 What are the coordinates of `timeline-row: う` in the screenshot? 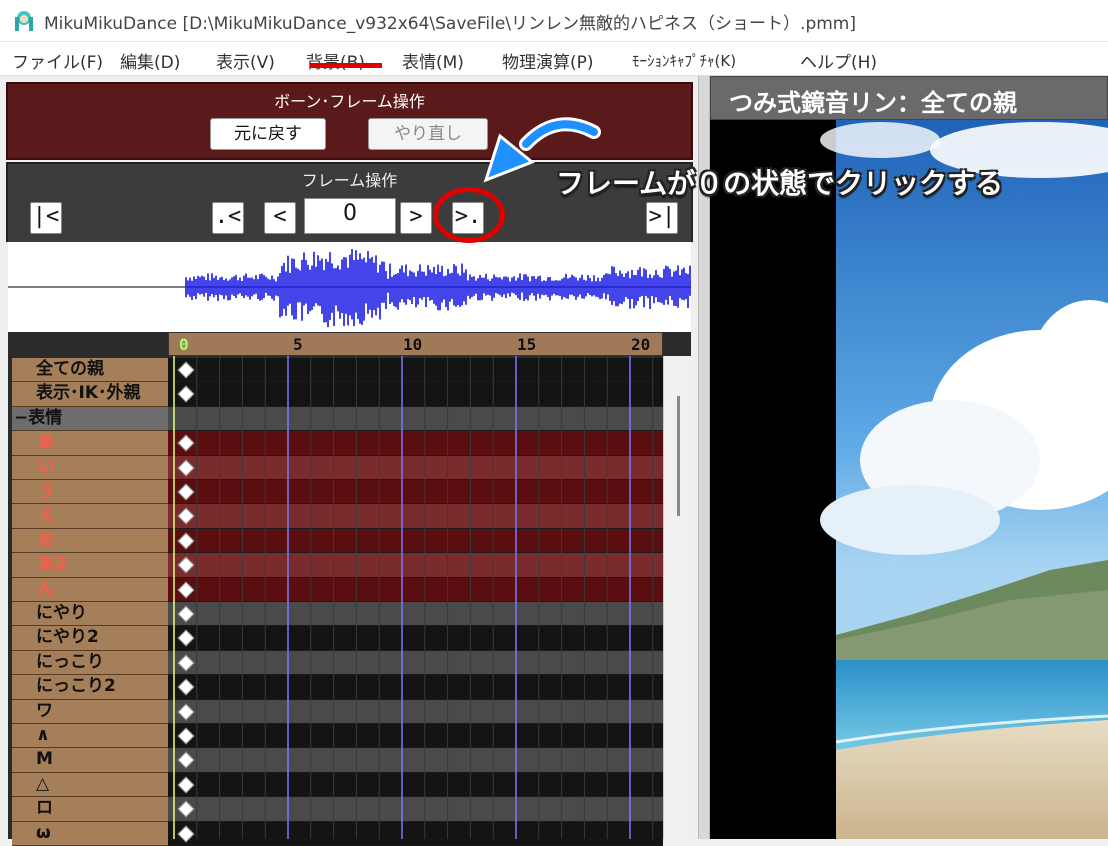 It's located at (335, 492).